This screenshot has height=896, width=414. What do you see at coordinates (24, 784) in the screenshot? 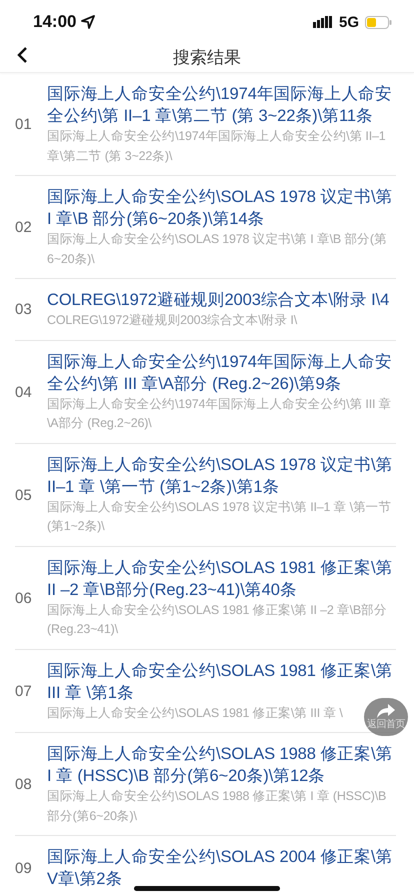
I see `result-number: 08` at bounding box center [24, 784].